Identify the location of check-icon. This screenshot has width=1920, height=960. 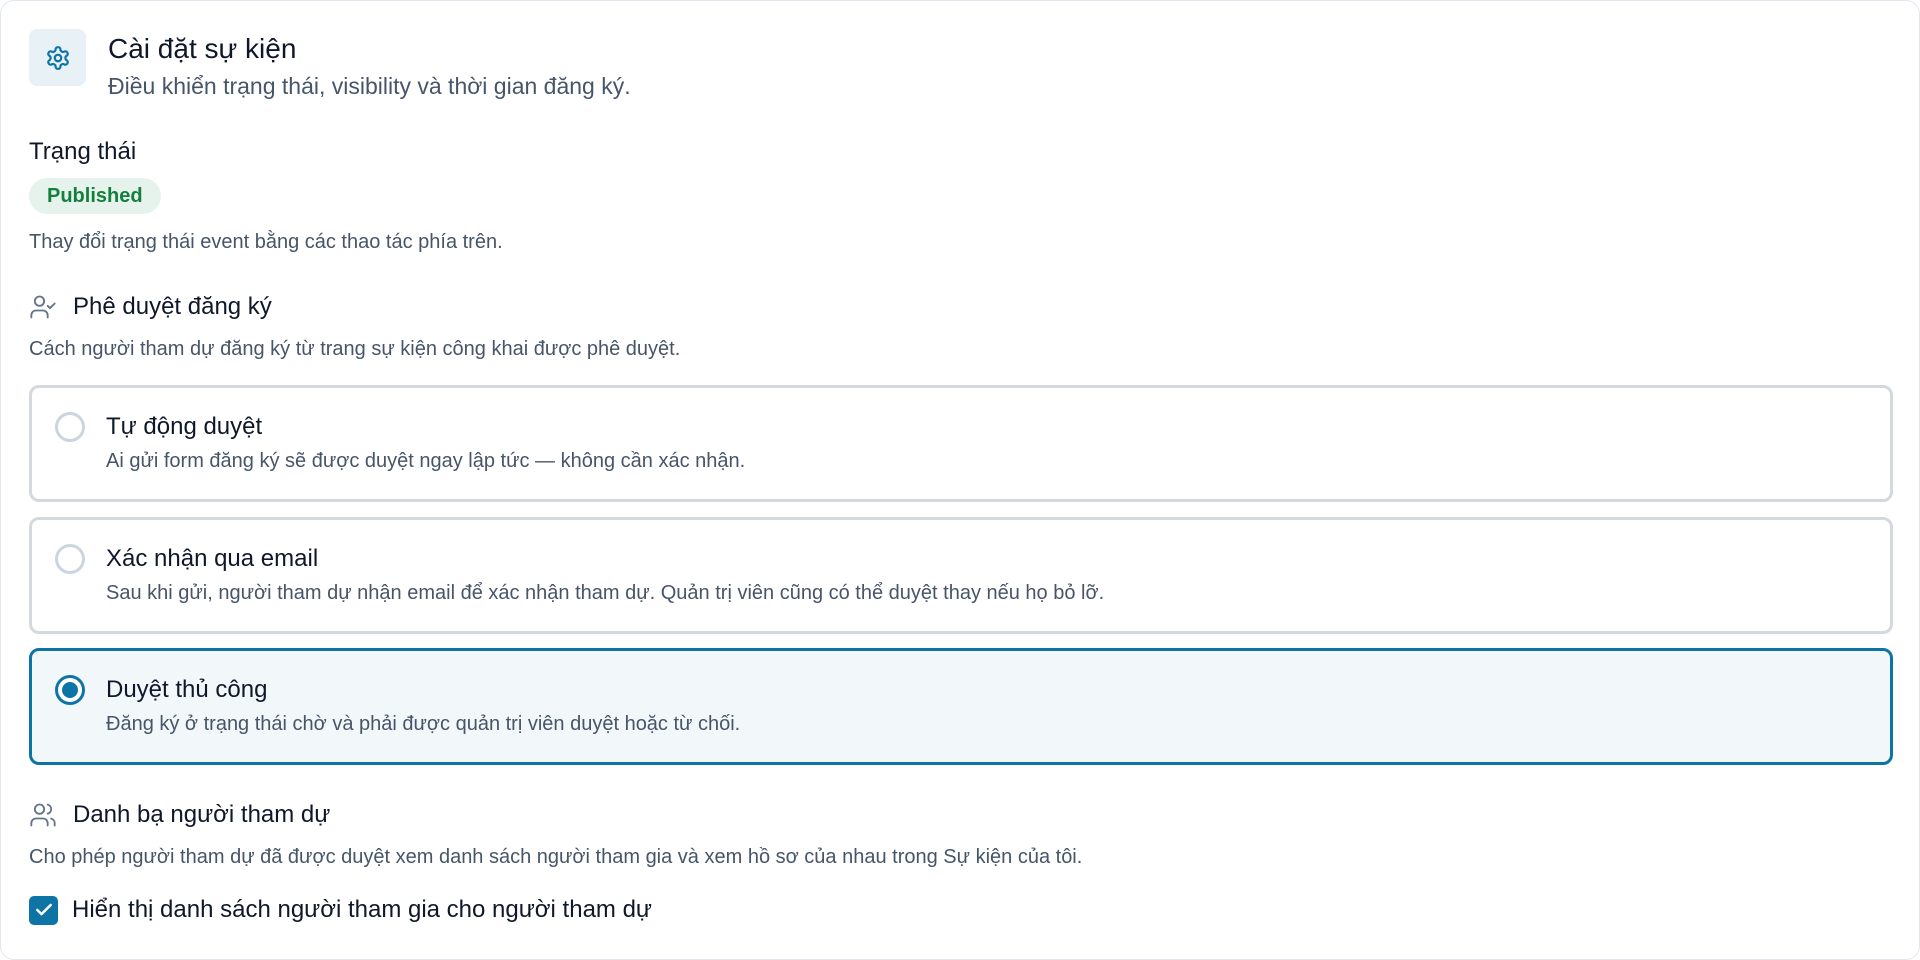
(43, 909).